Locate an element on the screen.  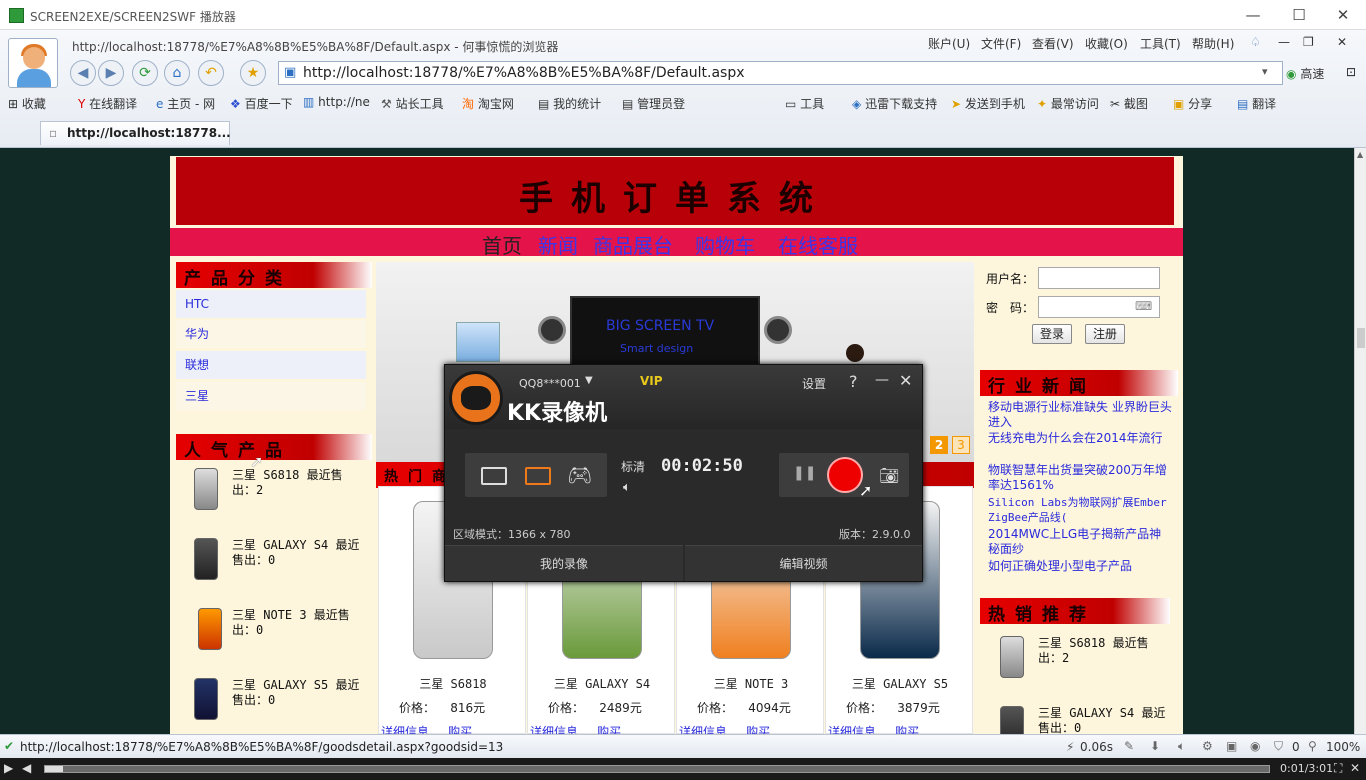
tool-send-phone: ➤ 发送到手机 is located at coordinates (988, 103).